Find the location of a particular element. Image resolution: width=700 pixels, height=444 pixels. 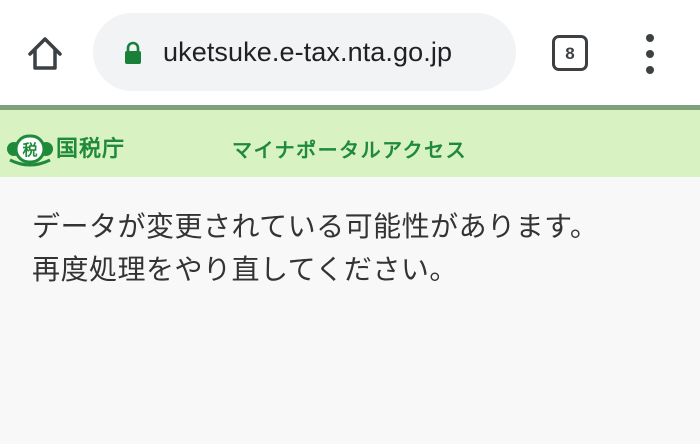

home-icon is located at coordinates (45, 53).